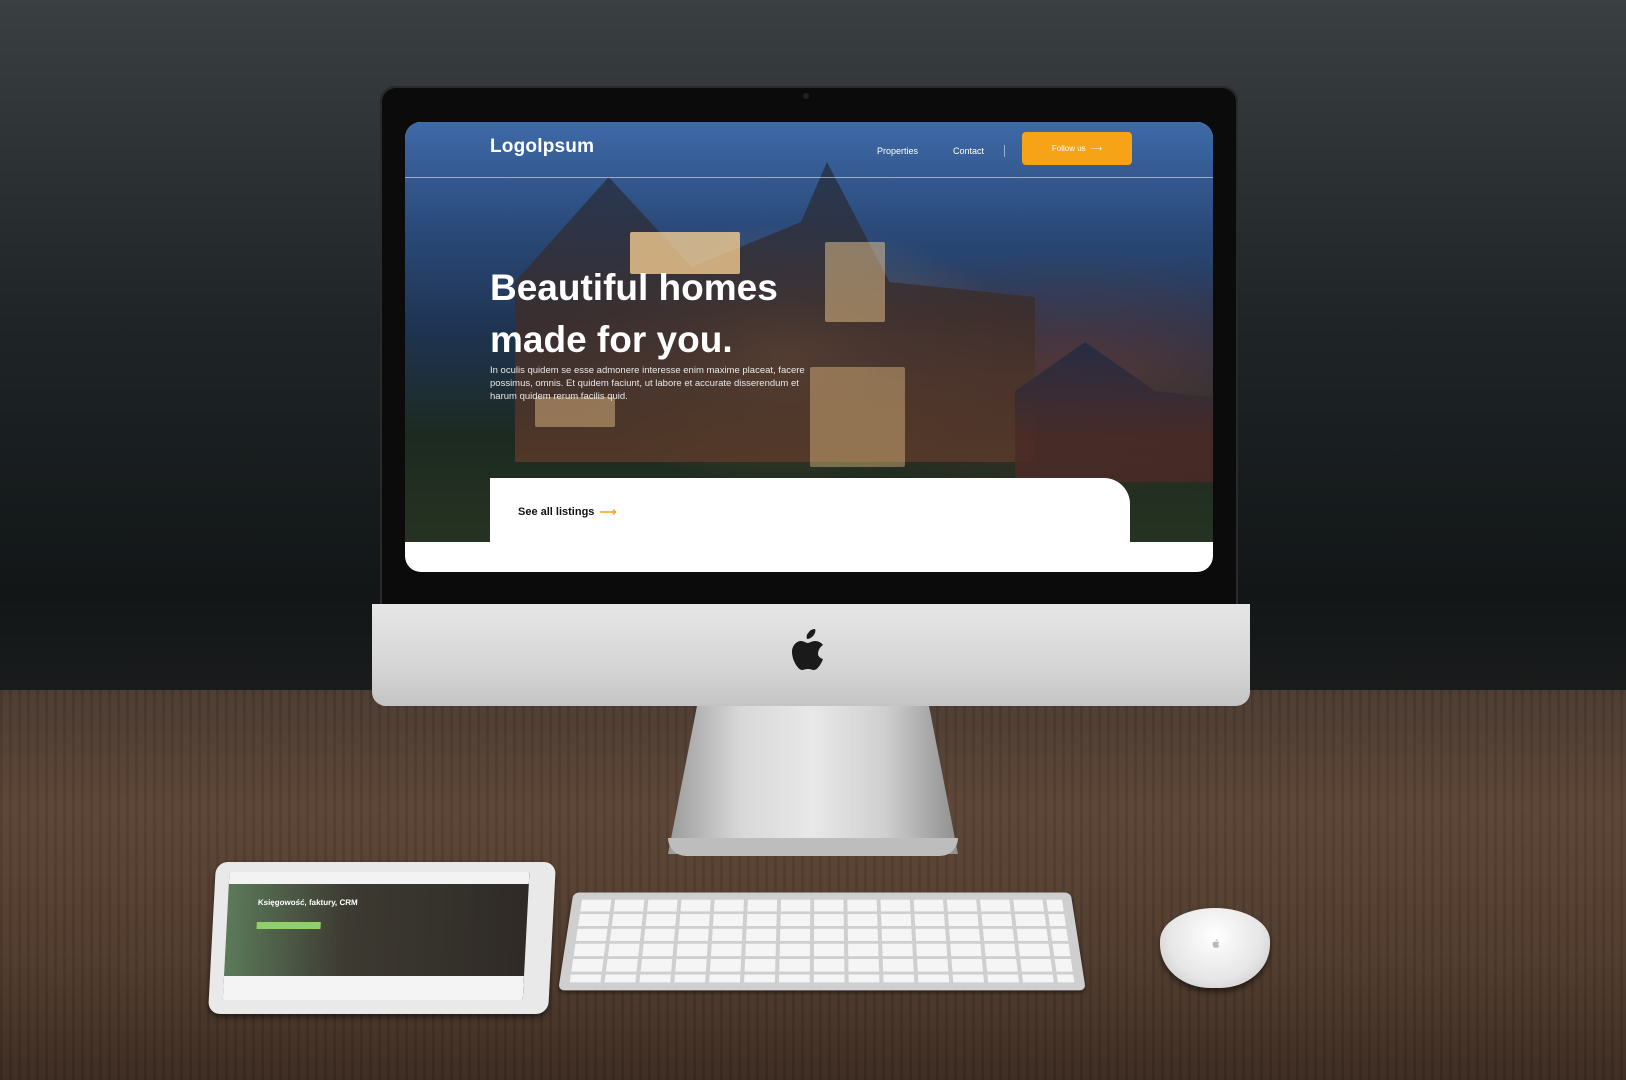  I want to click on ipad-feature-bar, so click(373, 988).